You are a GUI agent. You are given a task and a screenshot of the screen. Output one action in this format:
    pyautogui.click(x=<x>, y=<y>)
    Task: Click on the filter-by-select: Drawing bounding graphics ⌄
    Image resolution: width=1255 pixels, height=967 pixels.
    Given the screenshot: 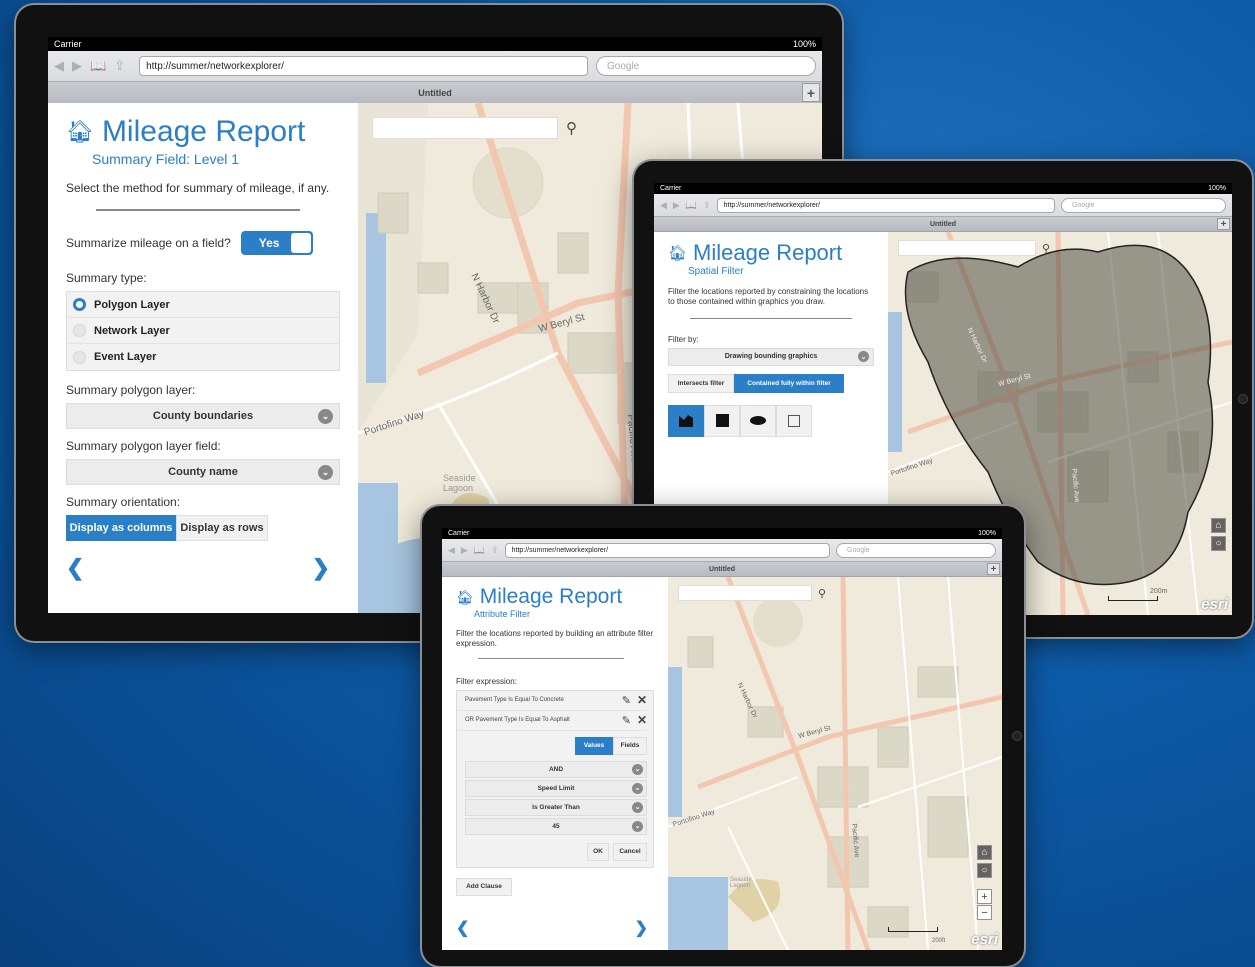 What is the action you would take?
    pyautogui.click(x=771, y=356)
    